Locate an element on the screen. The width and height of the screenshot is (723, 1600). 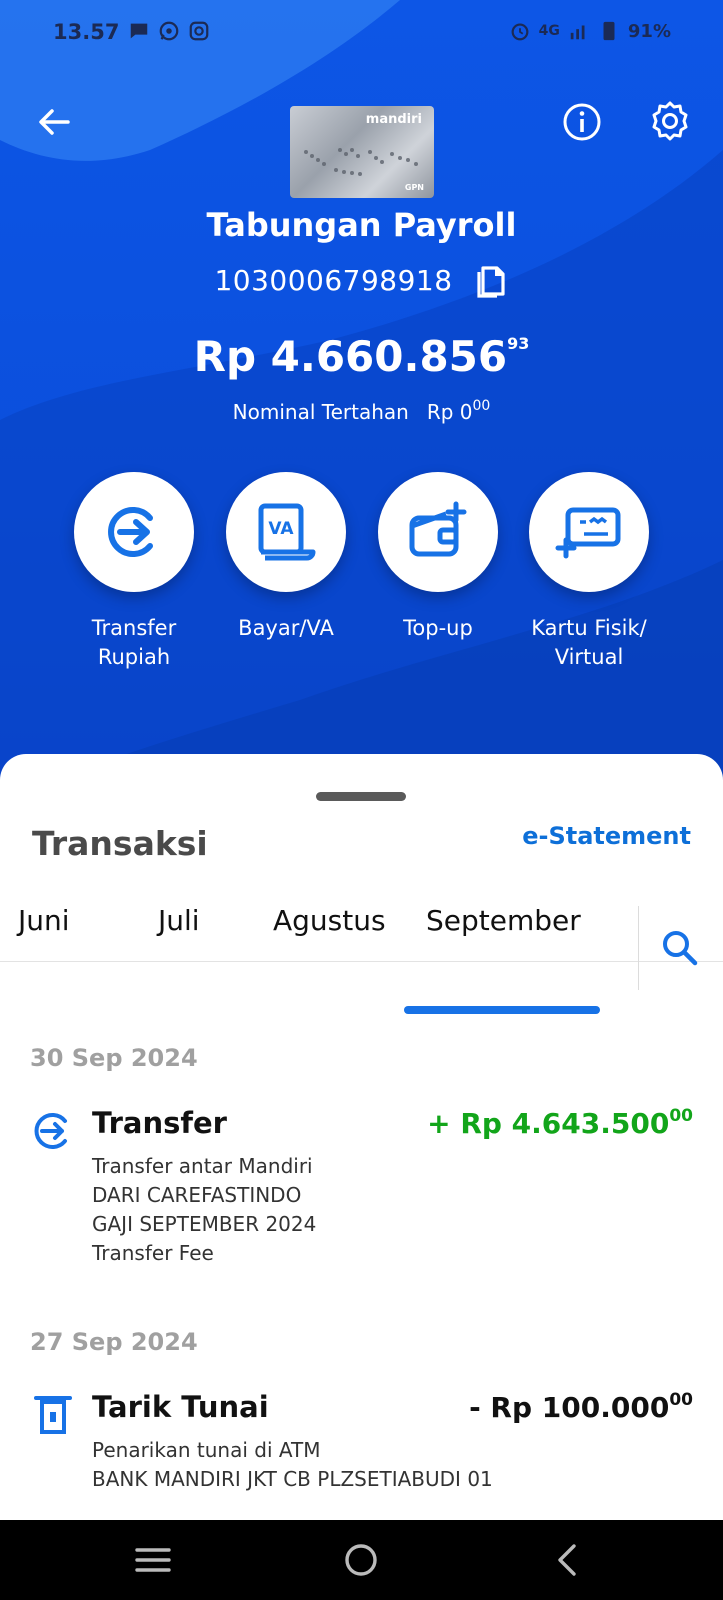
whatsapp-icon is located at coordinates (169, 31).